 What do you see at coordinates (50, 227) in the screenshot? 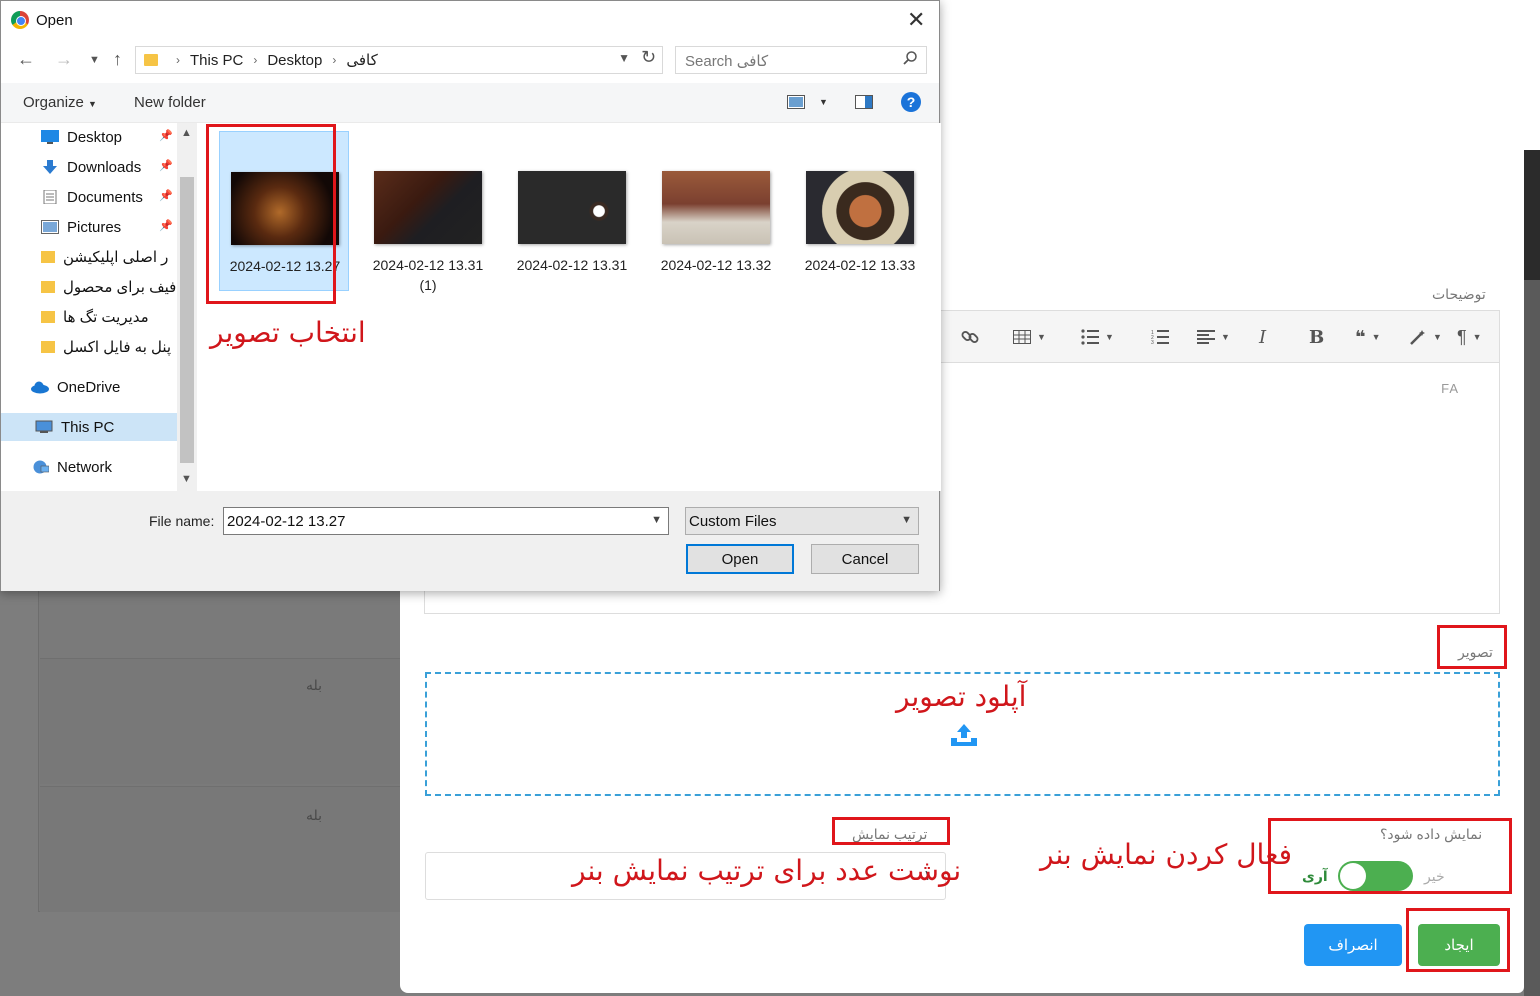
I see `pictures-icon` at bounding box center [50, 227].